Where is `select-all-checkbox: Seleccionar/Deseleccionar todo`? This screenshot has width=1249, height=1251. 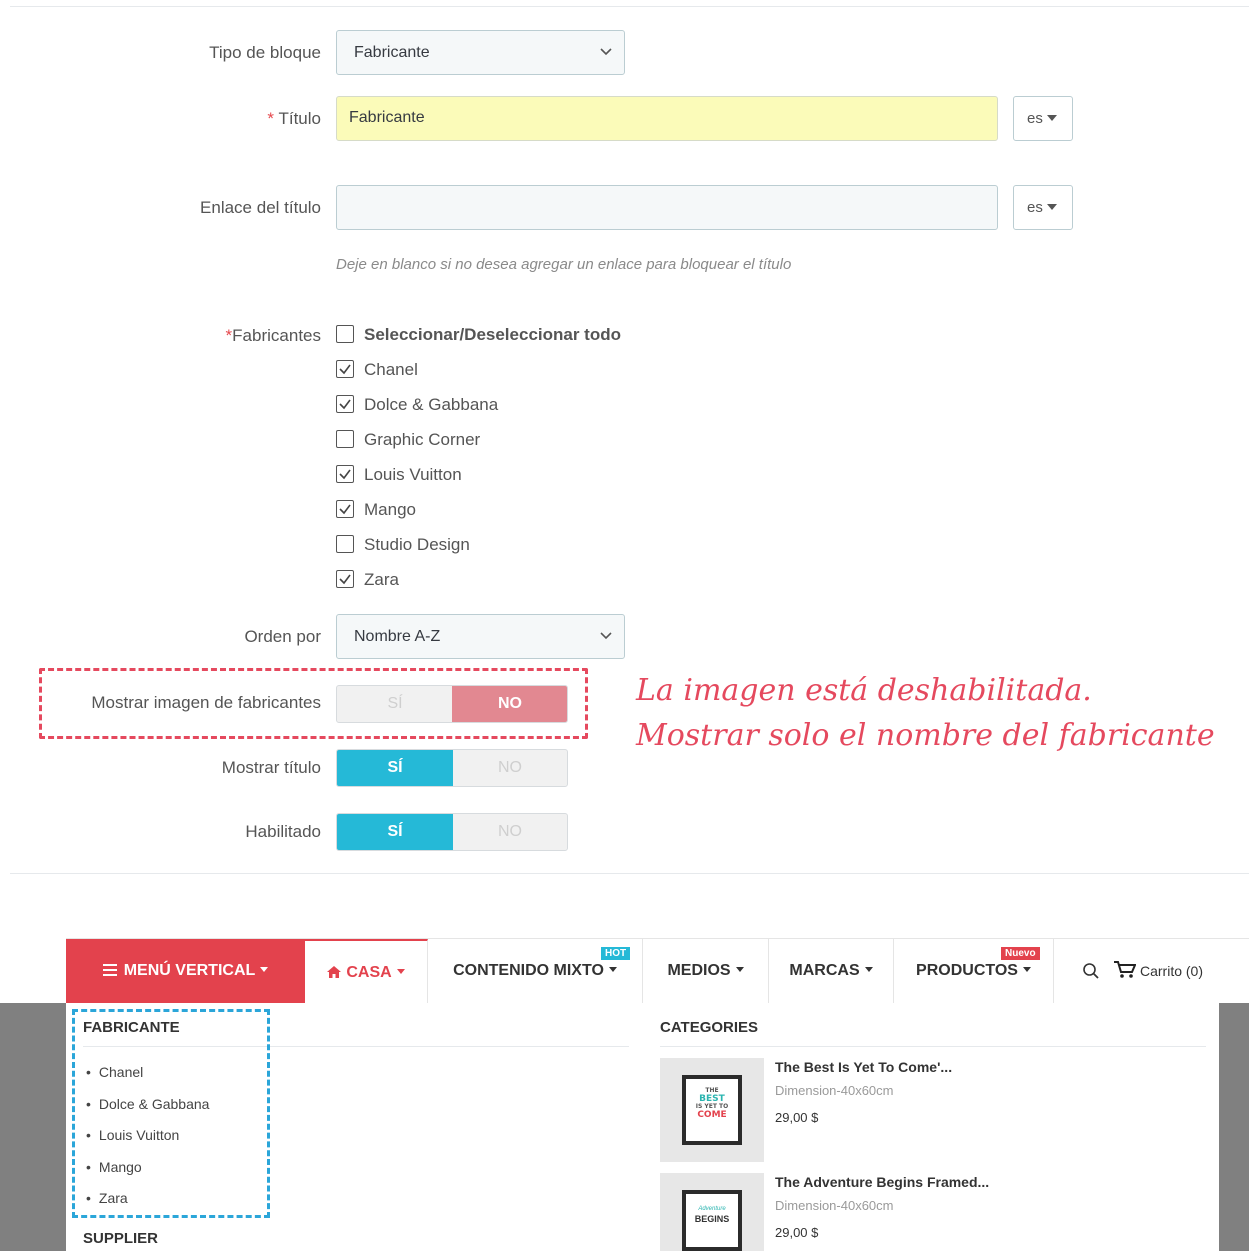
select-all-checkbox: Seleccionar/Deseleccionar todo is located at coordinates (478, 337).